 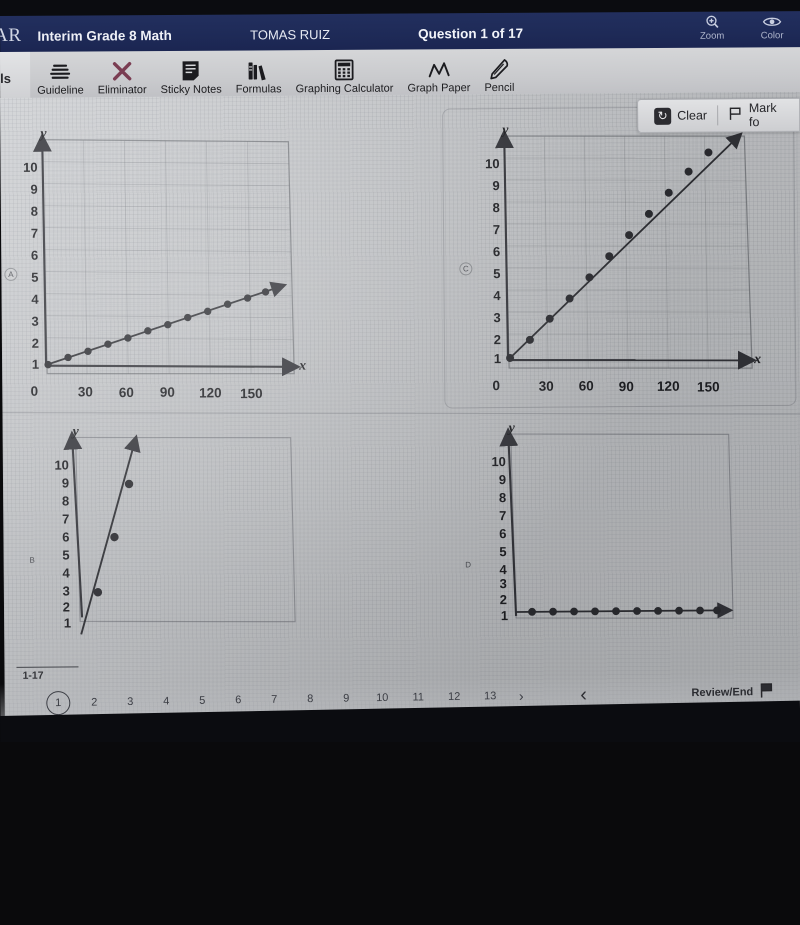 I want to click on toolbar-label-formulas: Formulas, so click(x=258, y=89).